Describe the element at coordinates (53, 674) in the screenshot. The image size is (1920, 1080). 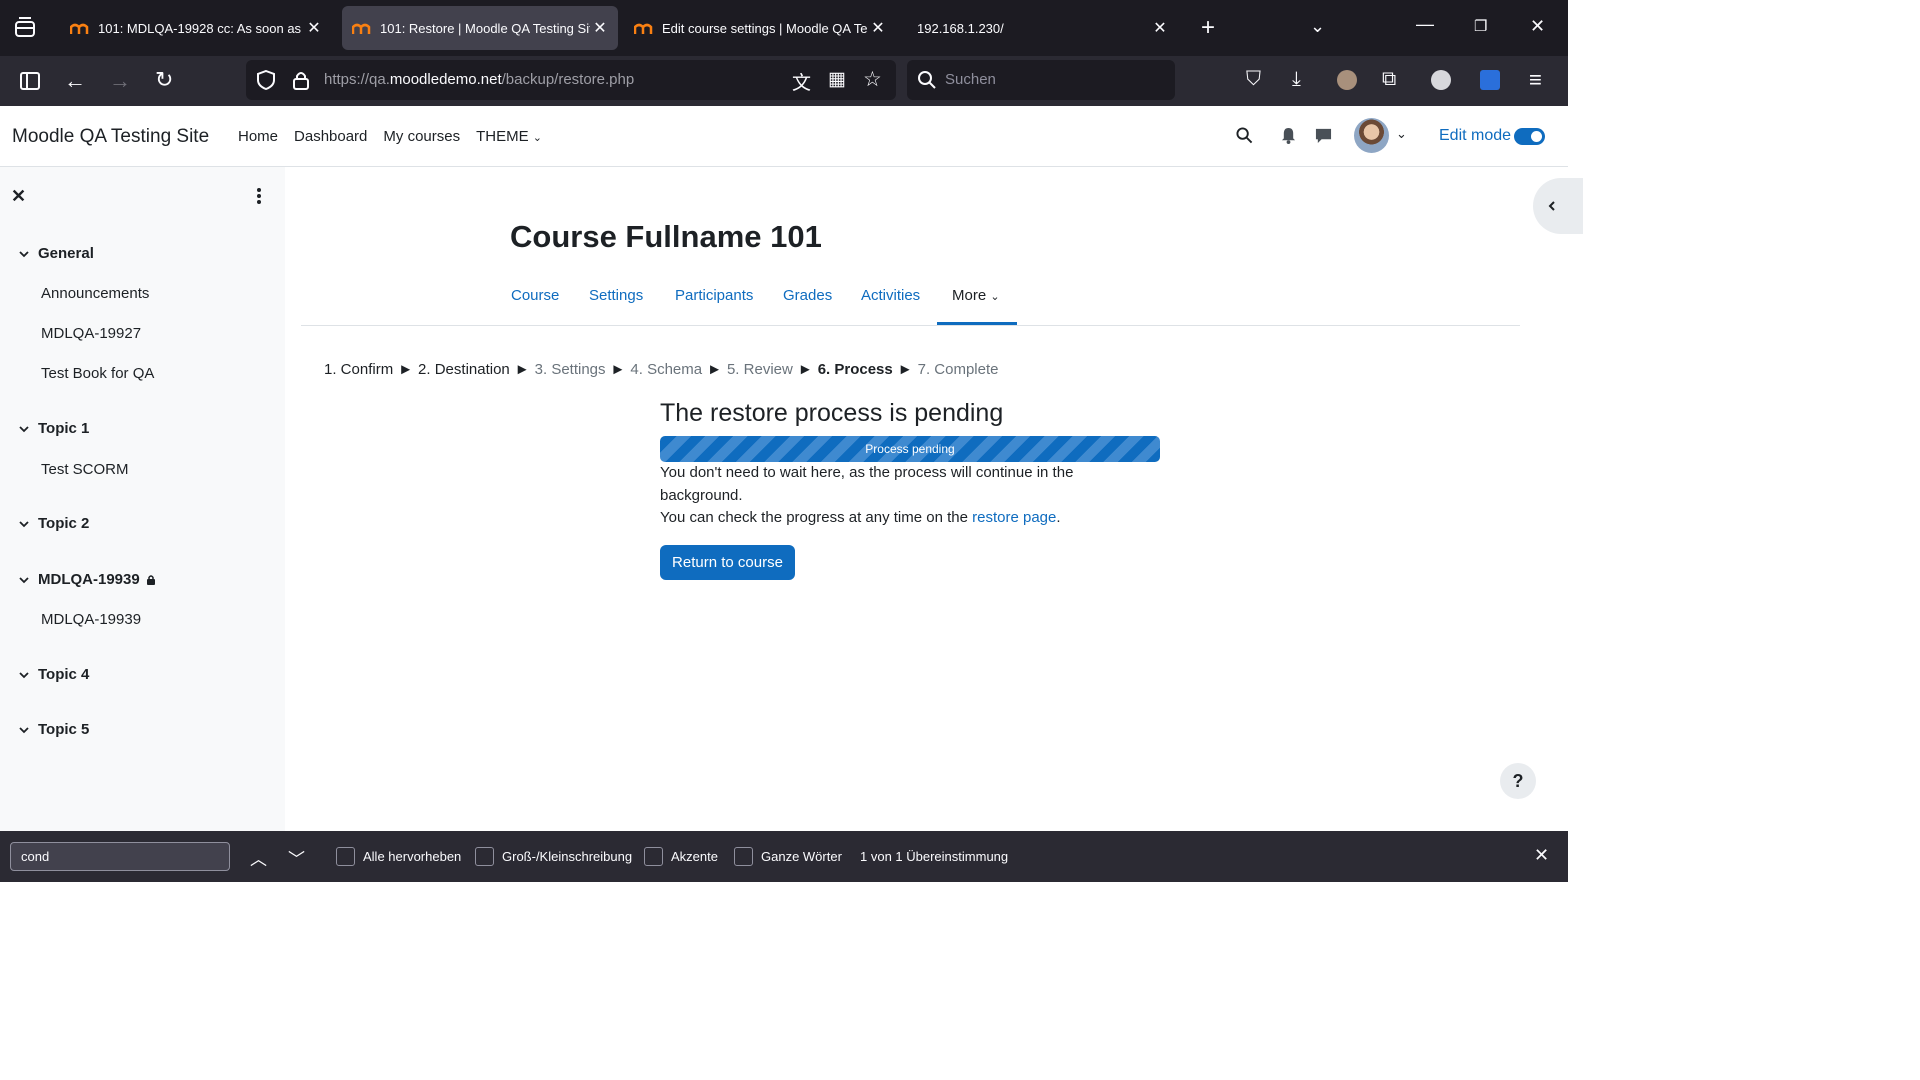
I see `section-topic-4: Topic 4` at that location.